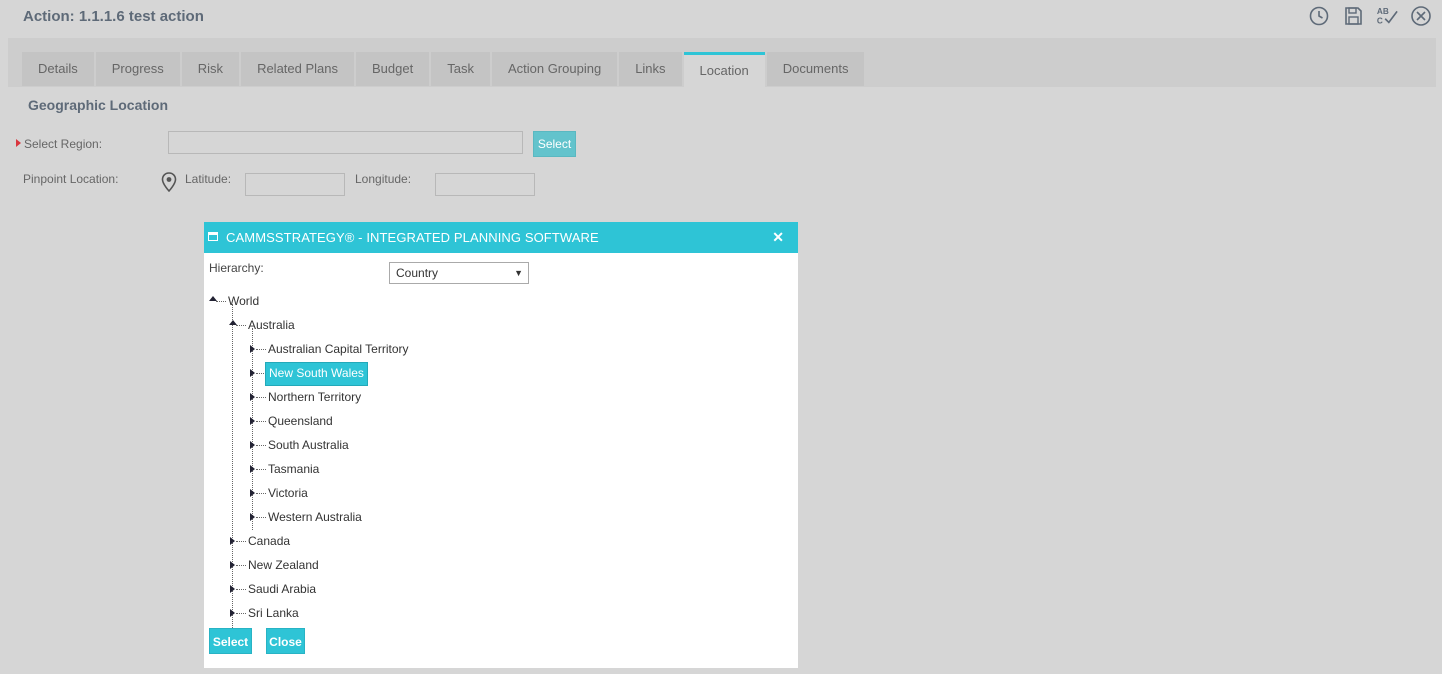 The height and width of the screenshot is (674, 1442). I want to click on spellcheck-icon: AB C, so click(1387, 16).